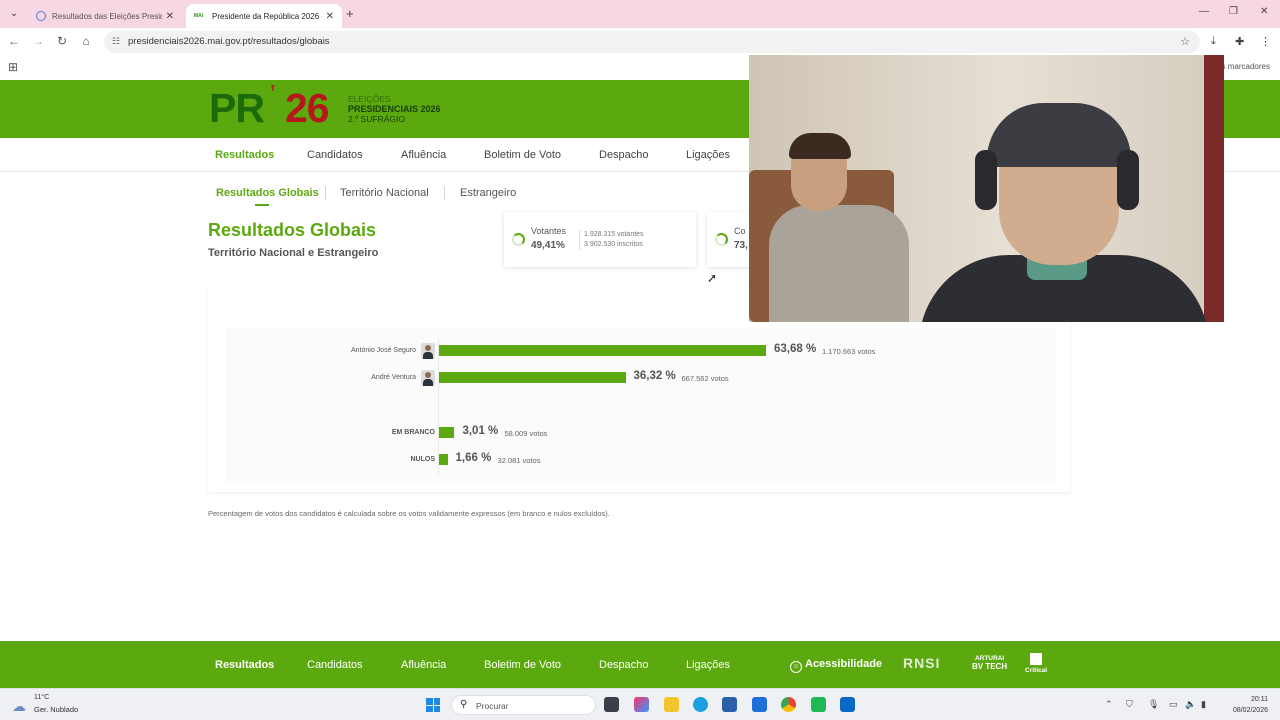 The image size is (1280, 720). Describe the element at coordinates (1129, 704) in the screenshot. I see `tray-security-icon: ⛉` at that location.